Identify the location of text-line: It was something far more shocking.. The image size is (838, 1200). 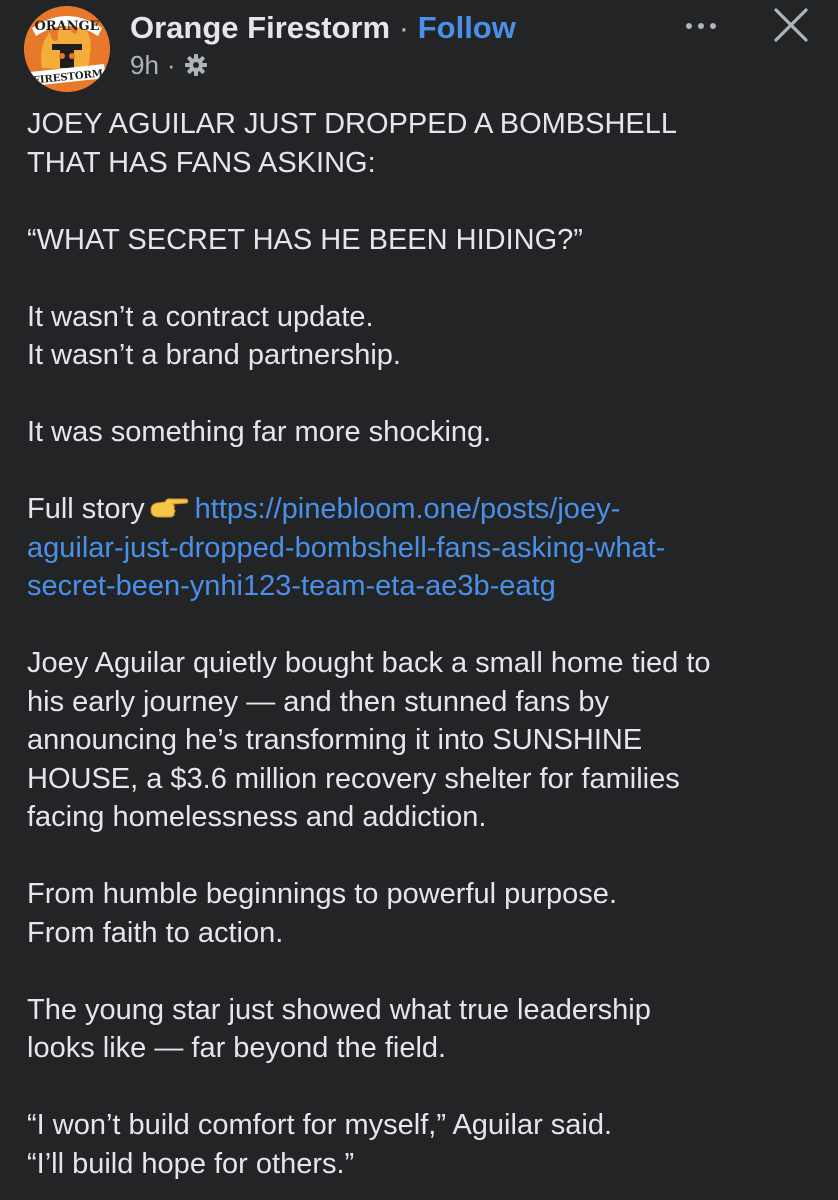
(259, 432).